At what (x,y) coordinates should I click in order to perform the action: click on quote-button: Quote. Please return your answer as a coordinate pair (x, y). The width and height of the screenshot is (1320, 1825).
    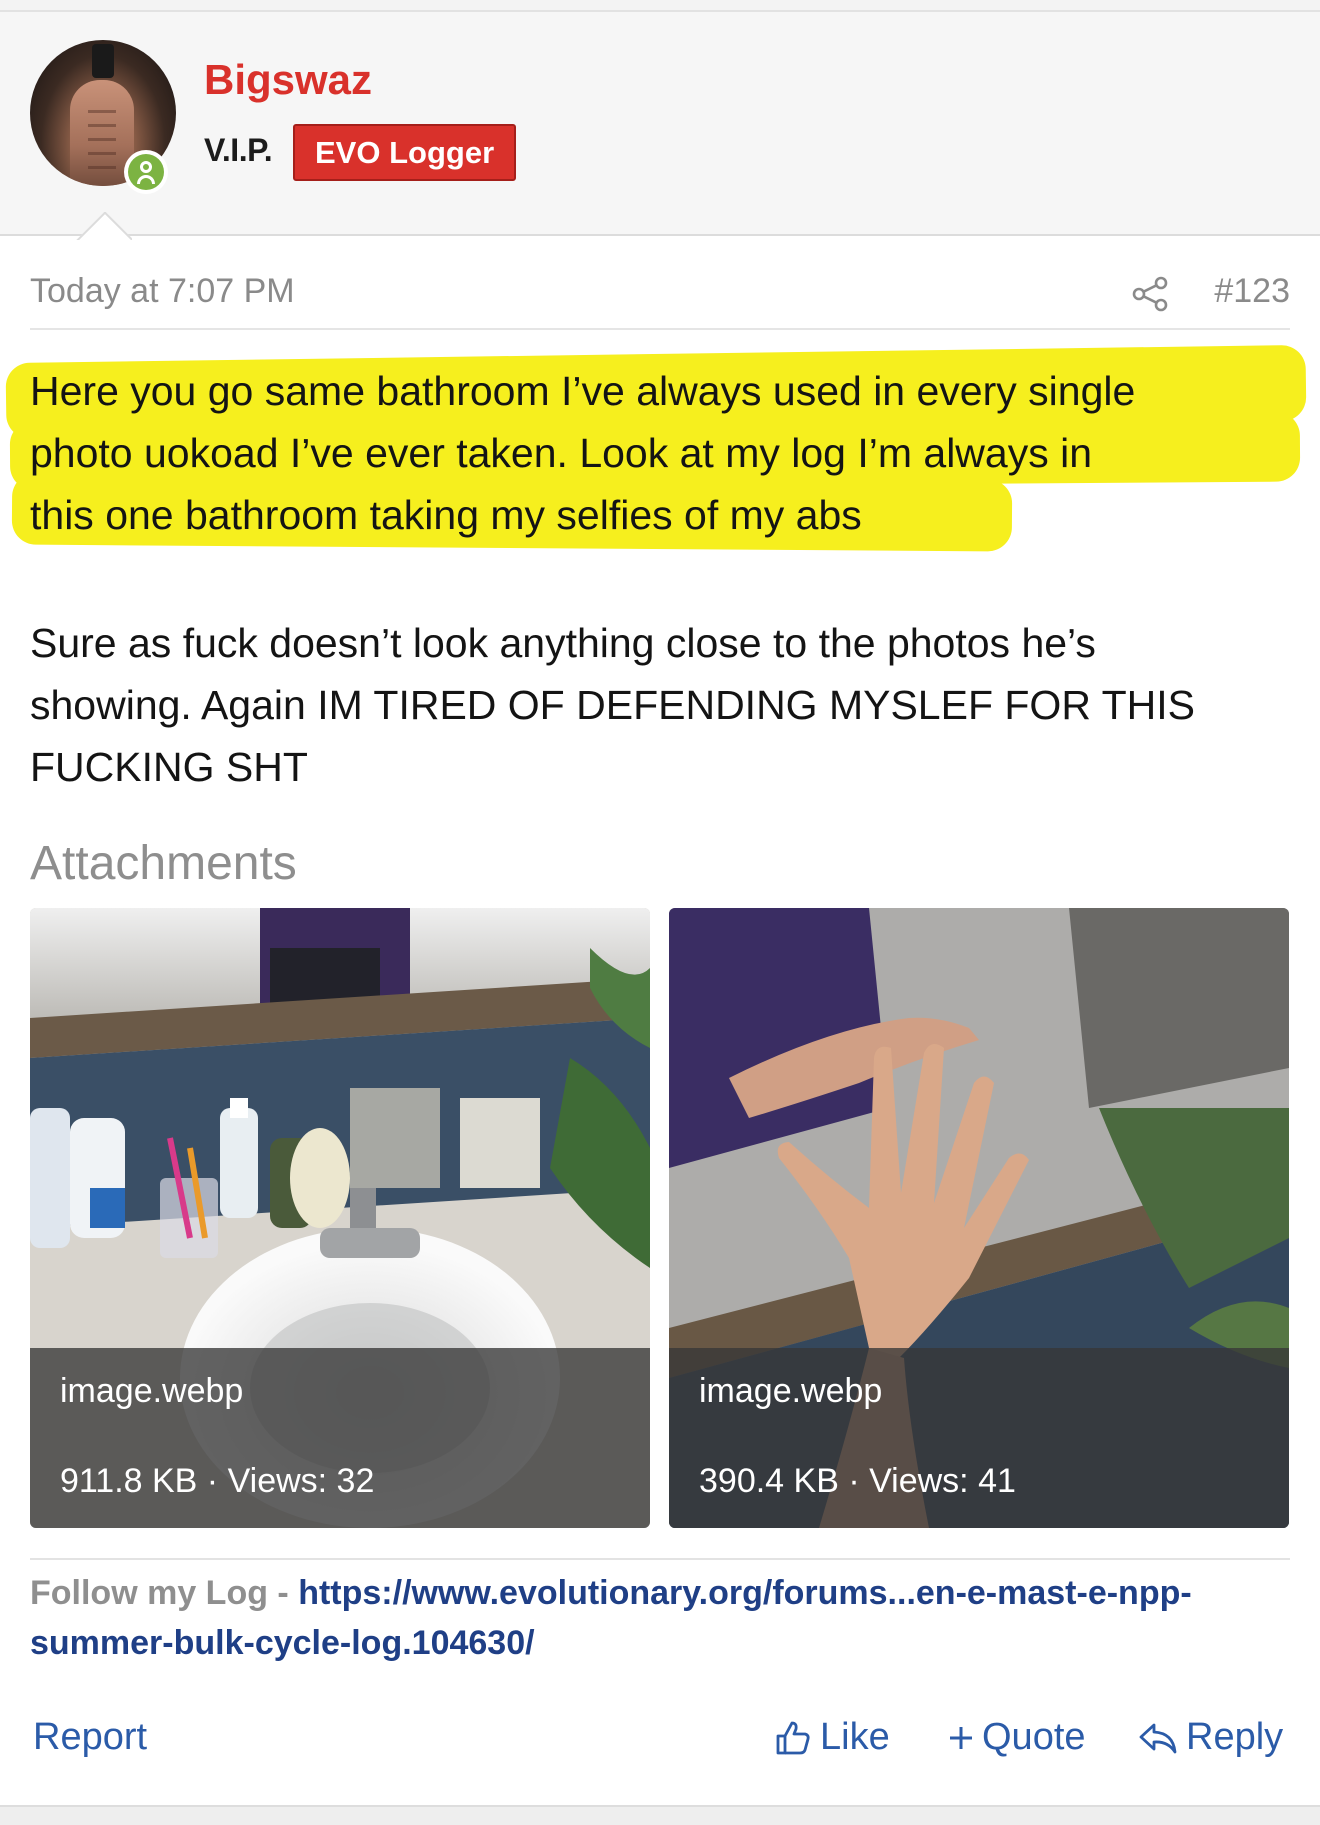
    Looking at the image, I should click on (1017, 1737).